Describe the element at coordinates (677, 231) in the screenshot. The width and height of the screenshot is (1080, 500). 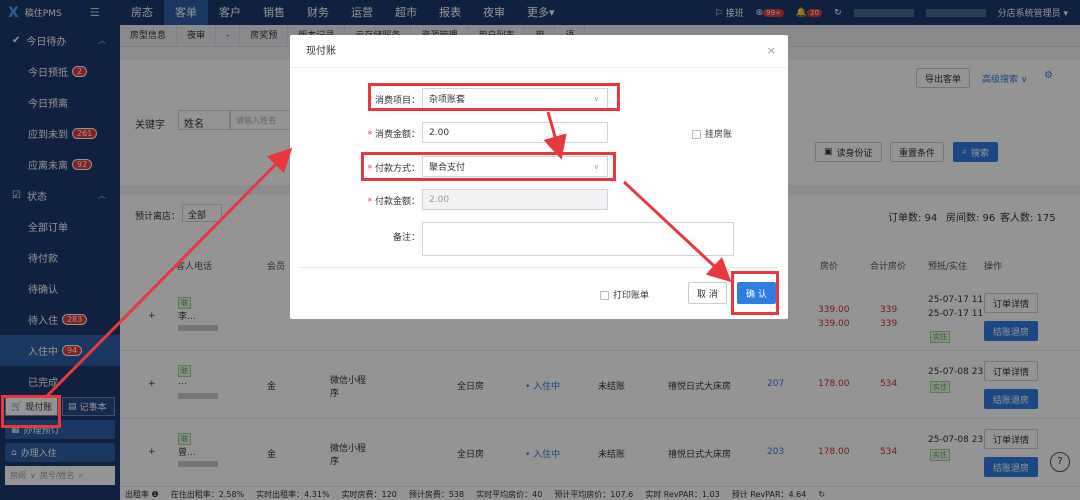
I see `arrow-to-confirm` at that location.